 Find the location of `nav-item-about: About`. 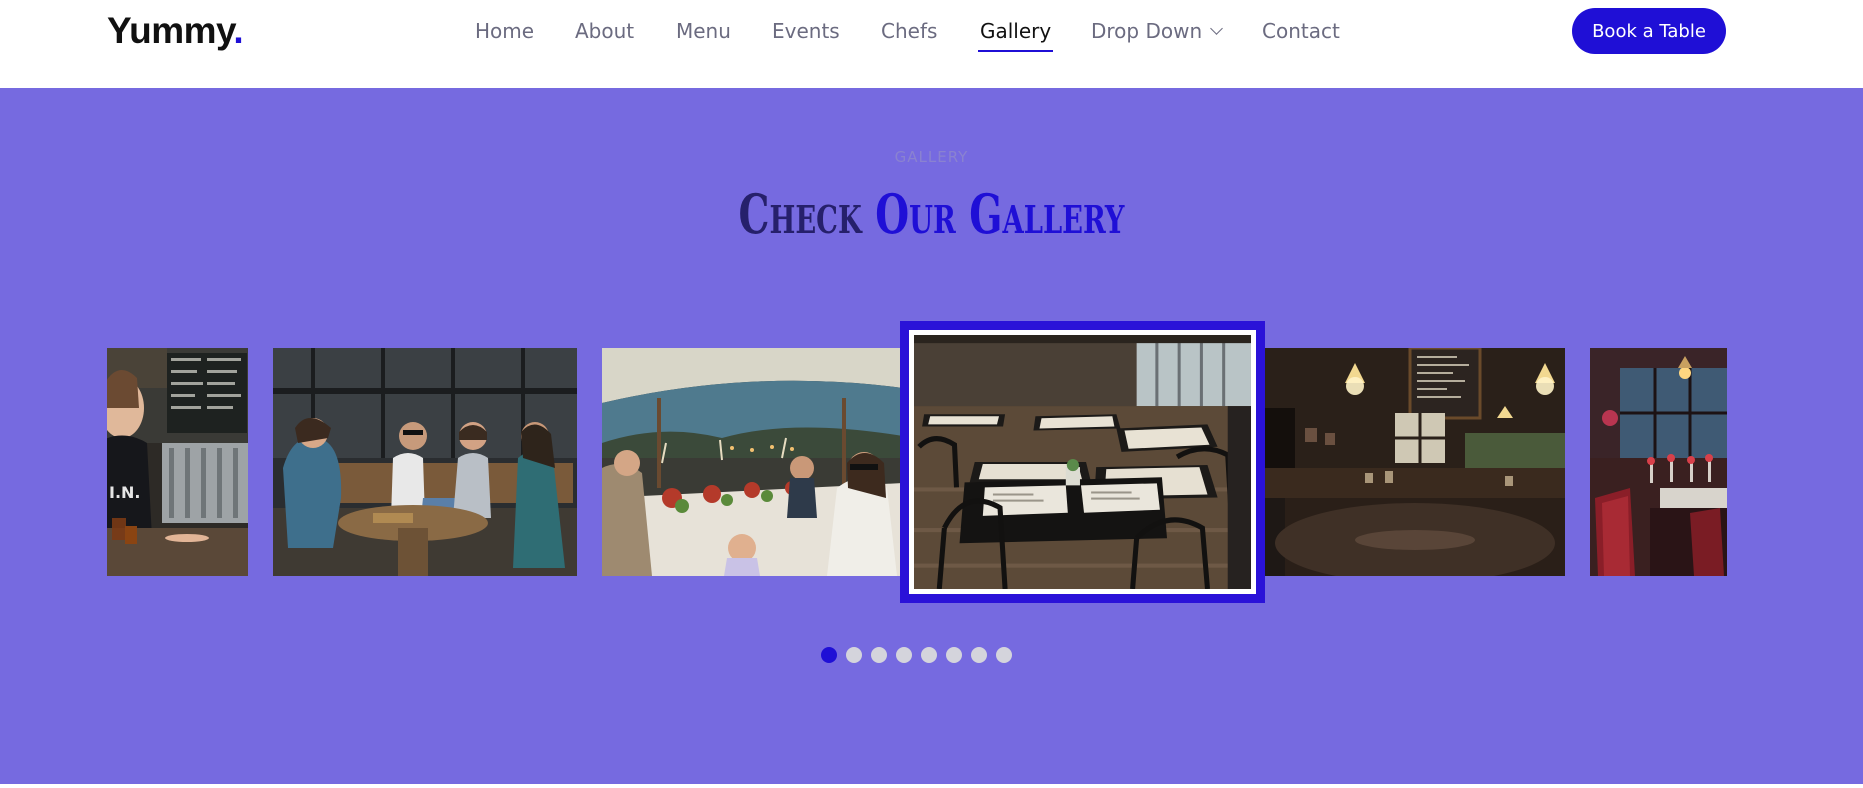

nav-item-about: About is located at coordinates (604, 31).